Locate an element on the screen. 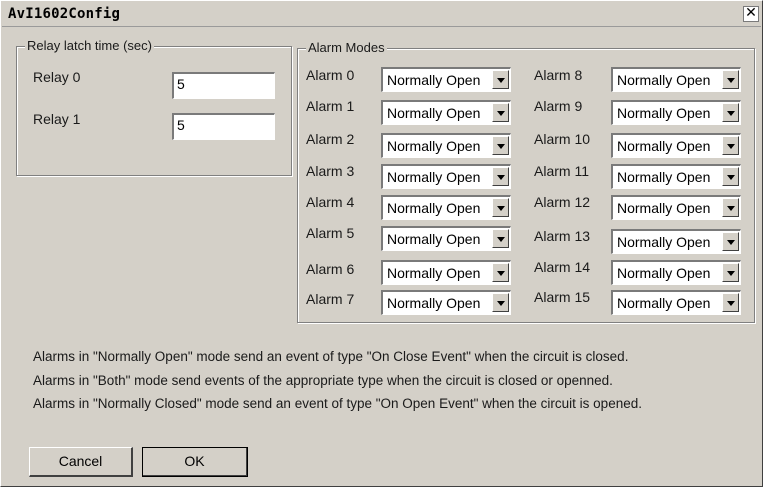 The height and width of the screenshot is (489, 765). alarm-9-label: Alarm 9 is located at coordinates (558, 106).